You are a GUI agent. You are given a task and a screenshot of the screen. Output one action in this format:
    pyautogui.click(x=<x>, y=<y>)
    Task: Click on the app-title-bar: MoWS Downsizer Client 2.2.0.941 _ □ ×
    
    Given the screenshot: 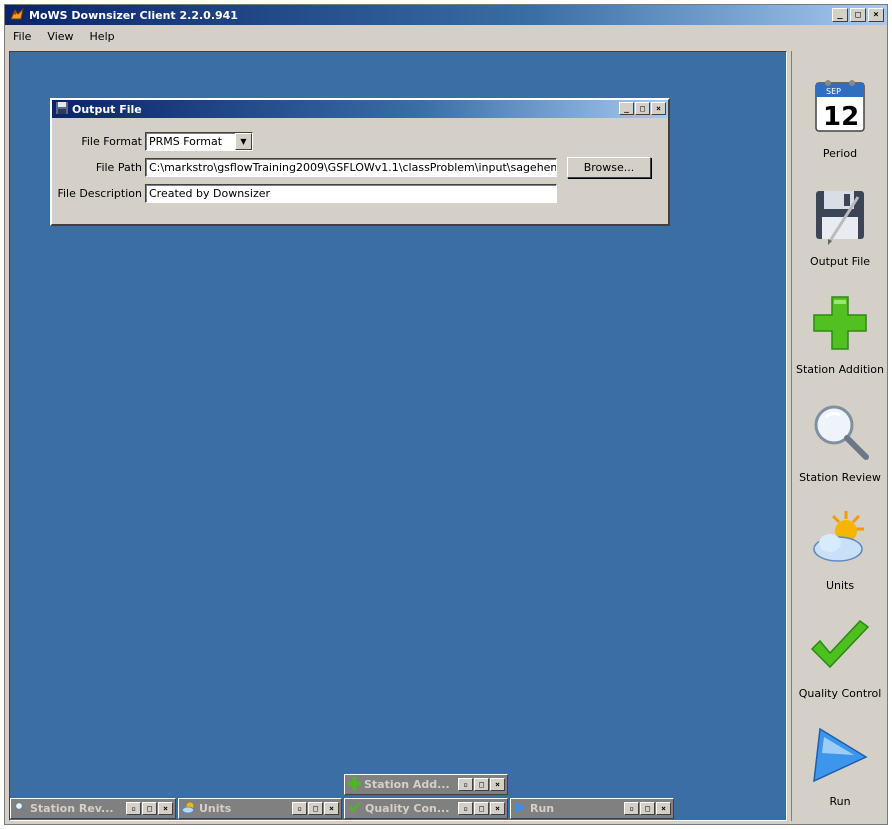 What is the action you would take?
    pyautogui.click(x=446, y=15)
    